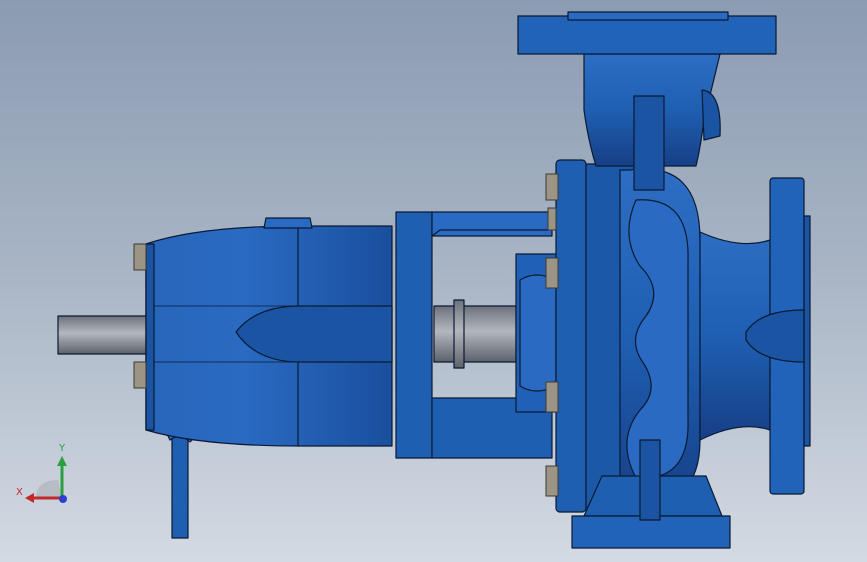  I want to click on coupling-shaft, so click(475, 334).